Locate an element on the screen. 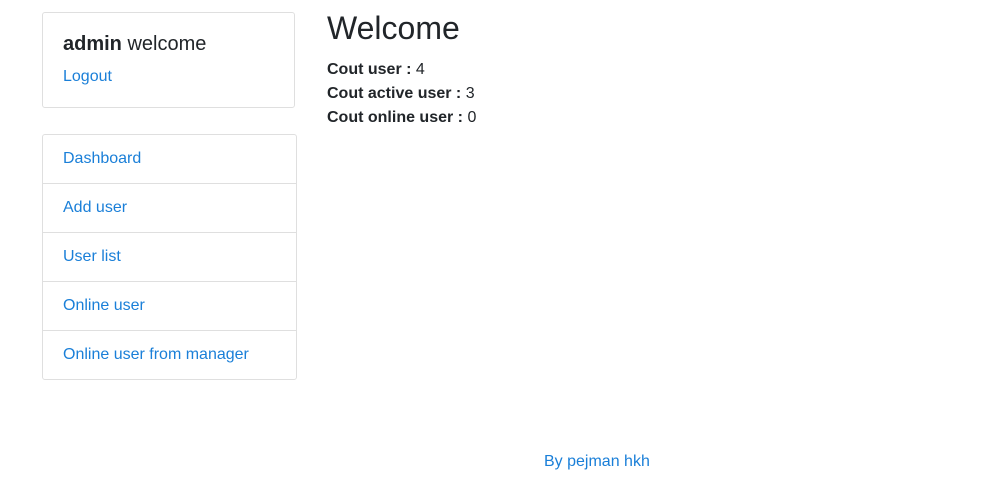  stat-row-online-user-count: Cout online user : 0 is located at coordinates (401, 118).